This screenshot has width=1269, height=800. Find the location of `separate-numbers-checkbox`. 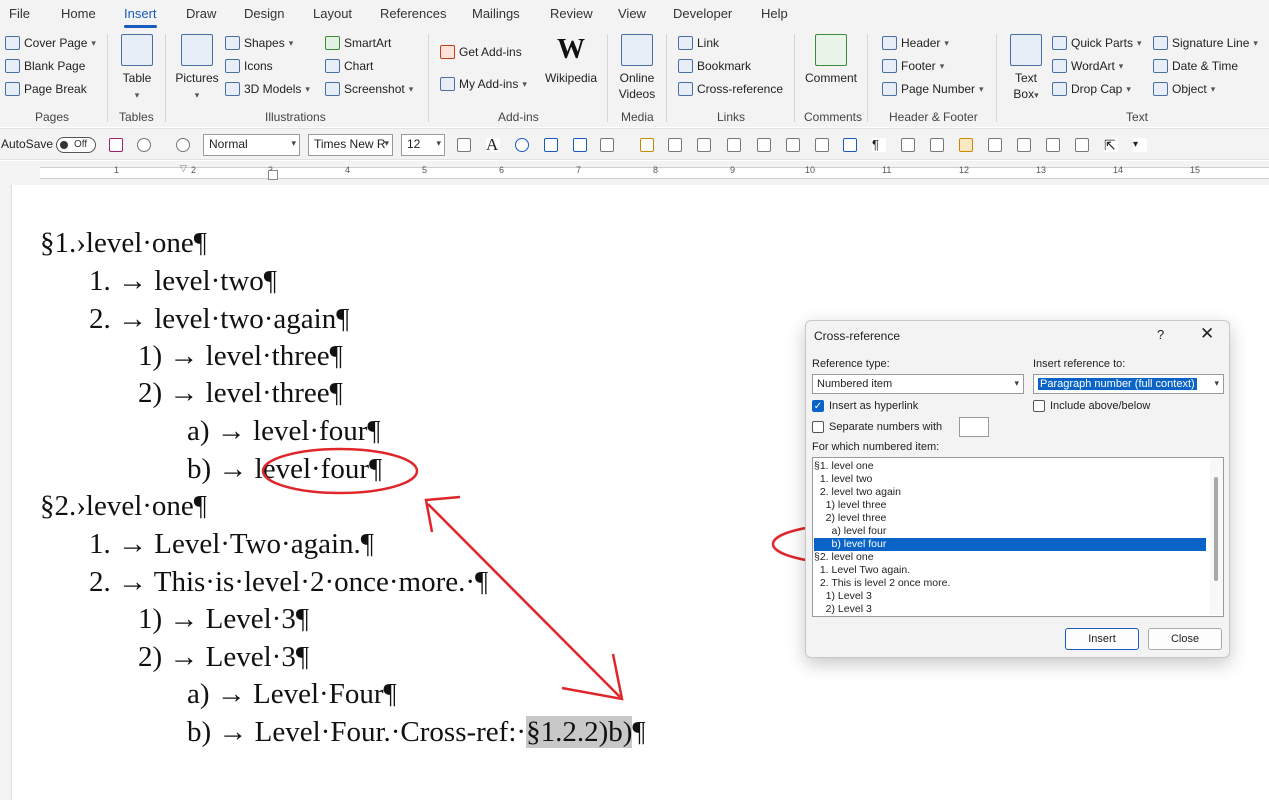

separate-numbers-checkbox is located at coordinates (818, 427).